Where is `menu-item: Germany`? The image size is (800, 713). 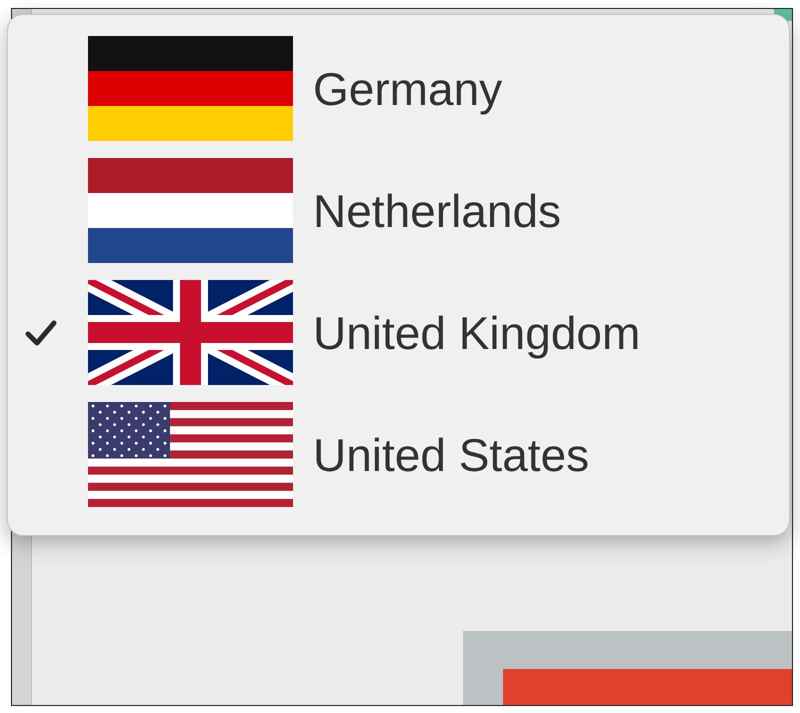 menu-item: Germany is located at coordinates (398, 88).